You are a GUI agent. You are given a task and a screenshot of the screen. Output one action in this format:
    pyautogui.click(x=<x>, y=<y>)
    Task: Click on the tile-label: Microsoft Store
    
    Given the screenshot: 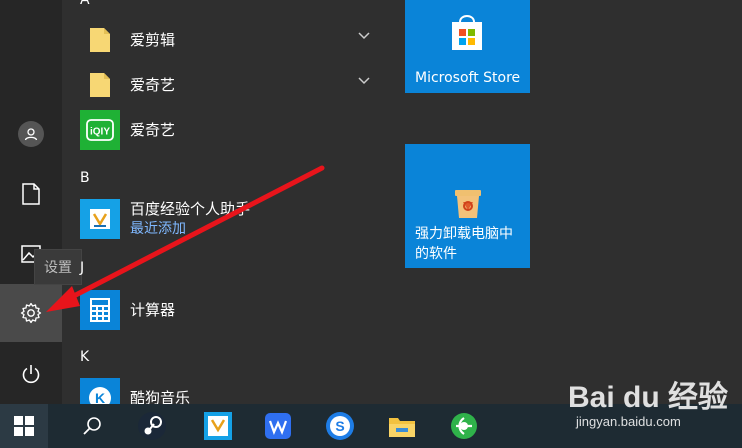 What is the action you would take?
    pyautogui.click(x=468, y=78)
    